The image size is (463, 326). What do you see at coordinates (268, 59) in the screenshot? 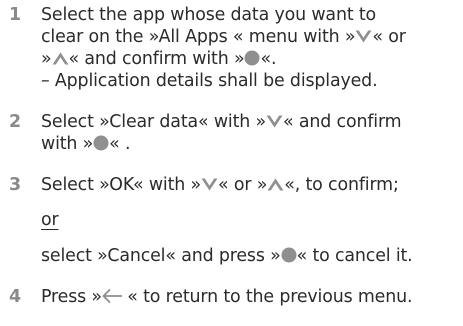
I see `step-1-line-3-text-c: «.` at bounding box center [268, 59].